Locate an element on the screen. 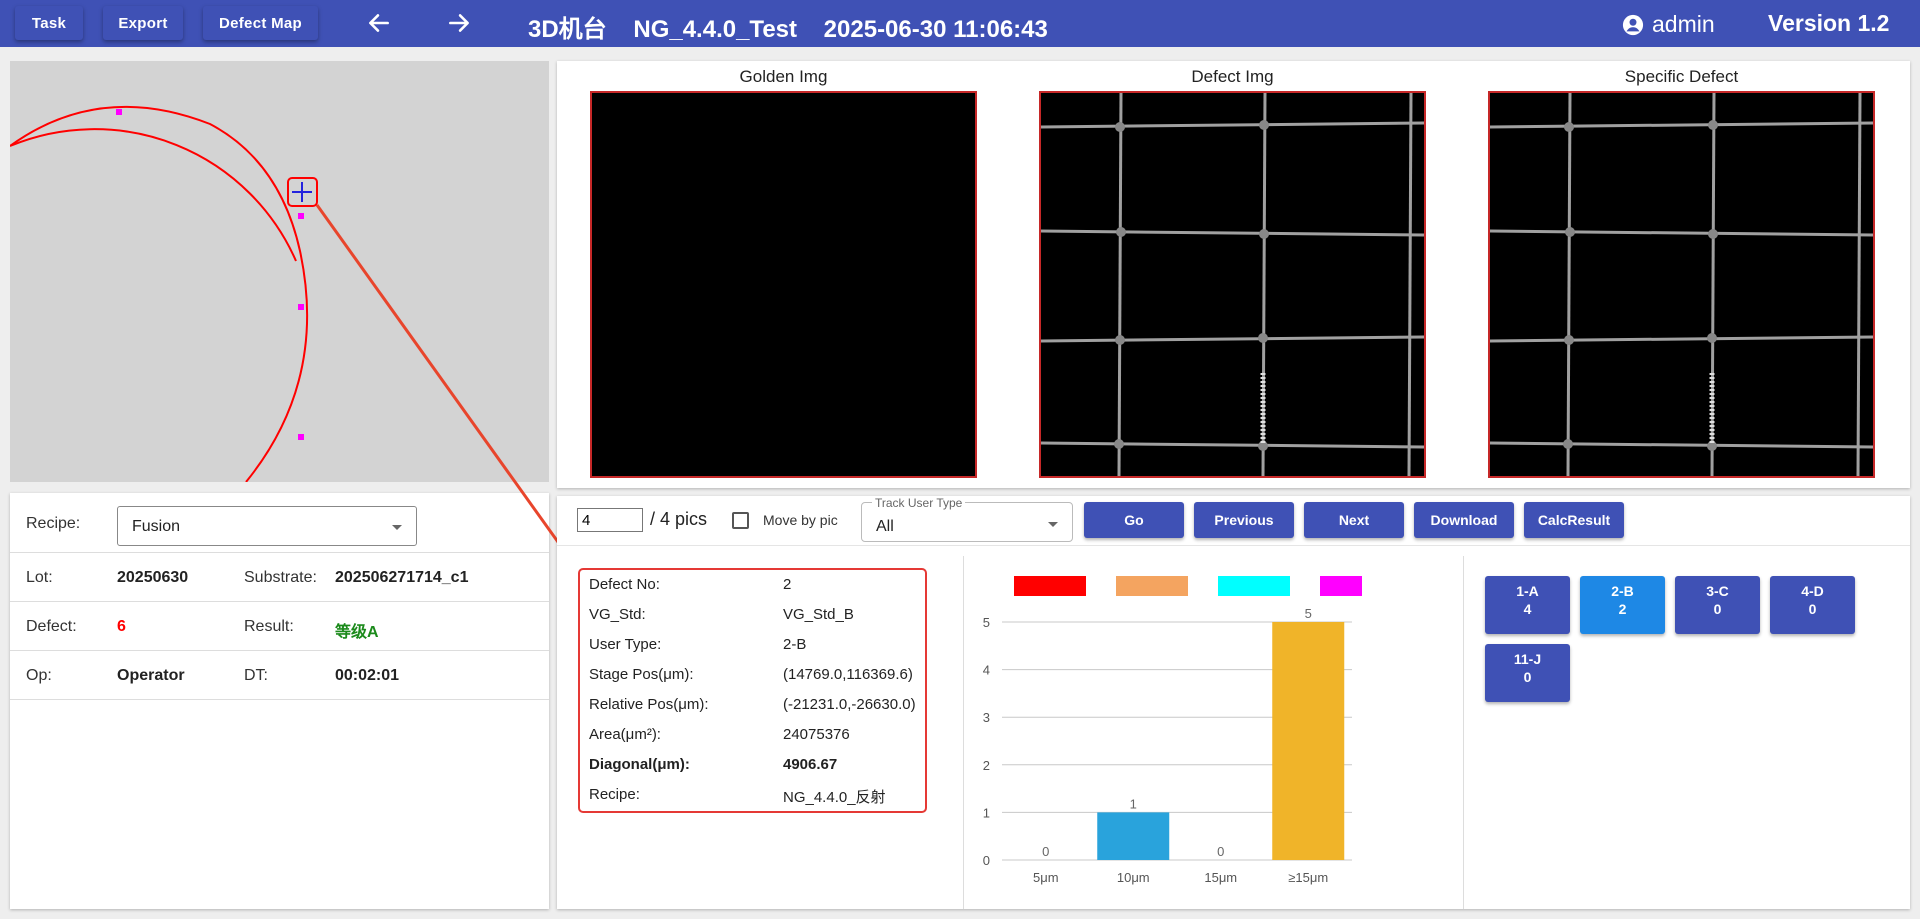 The image size is (1920, 919). user-type-button-3-c: 3-C 0 is located at coordinates (1717, 605).